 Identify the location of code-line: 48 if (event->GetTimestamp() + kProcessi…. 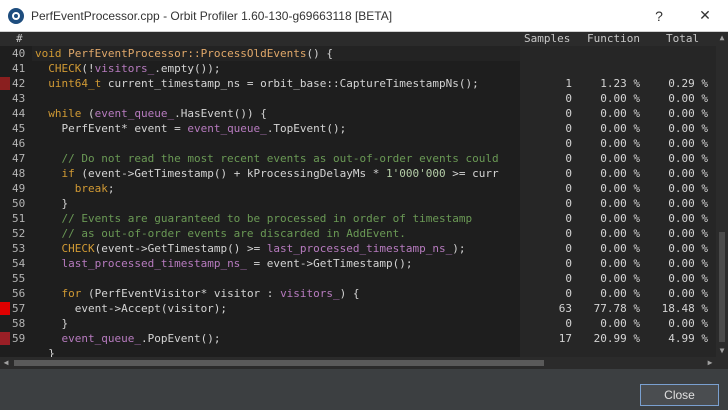
(358, 173).